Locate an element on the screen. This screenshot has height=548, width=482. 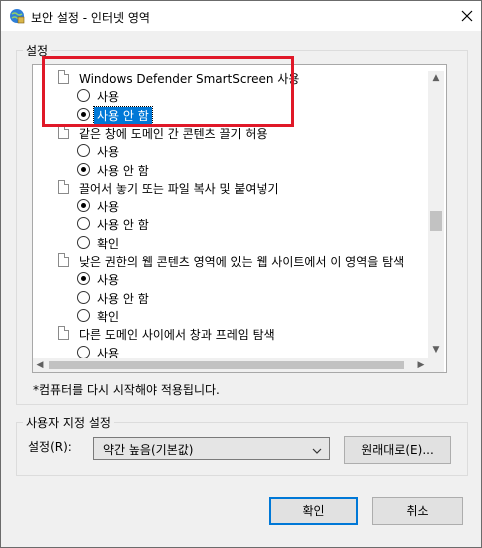
internet-options-icon is located at coordinates (17, 17).